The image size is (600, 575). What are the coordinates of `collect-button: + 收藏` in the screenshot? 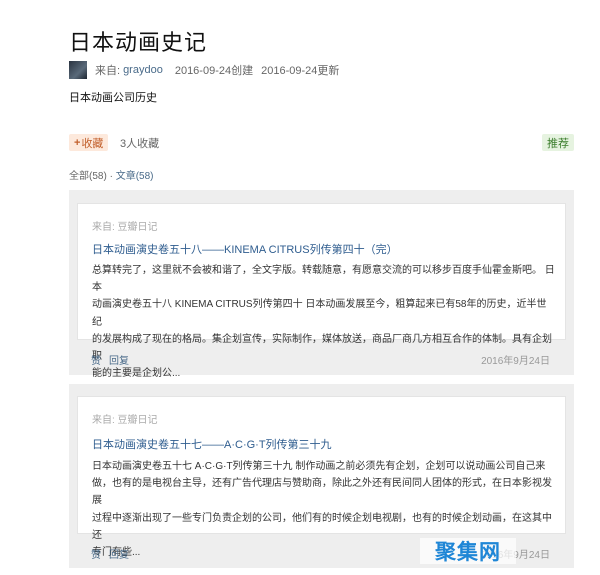 It's located at (89, 142).